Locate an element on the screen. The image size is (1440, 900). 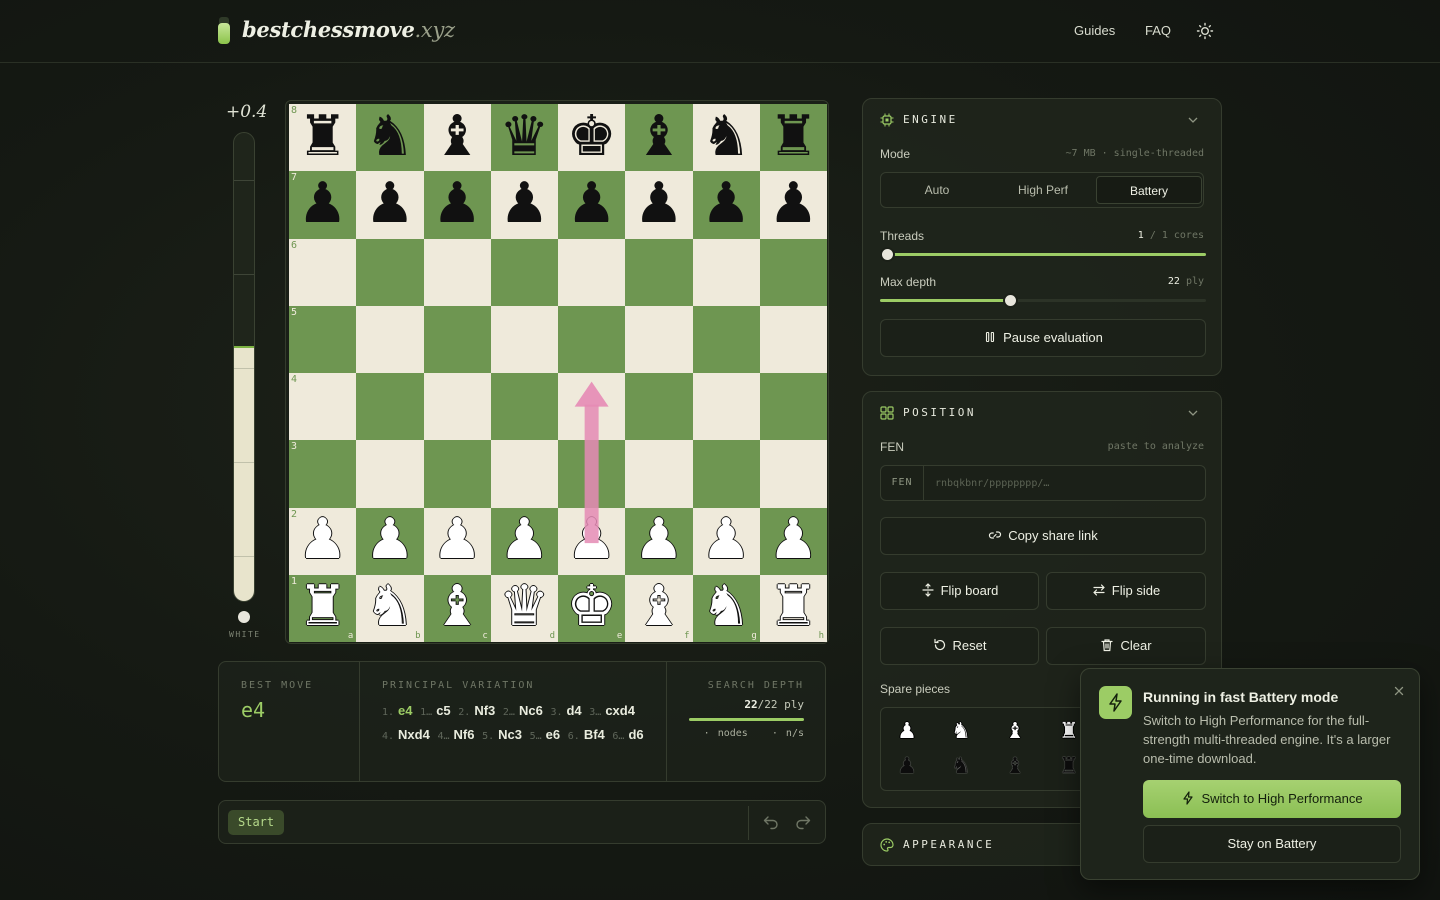
square-d2: ♟ is located at coordinates (524, 541).